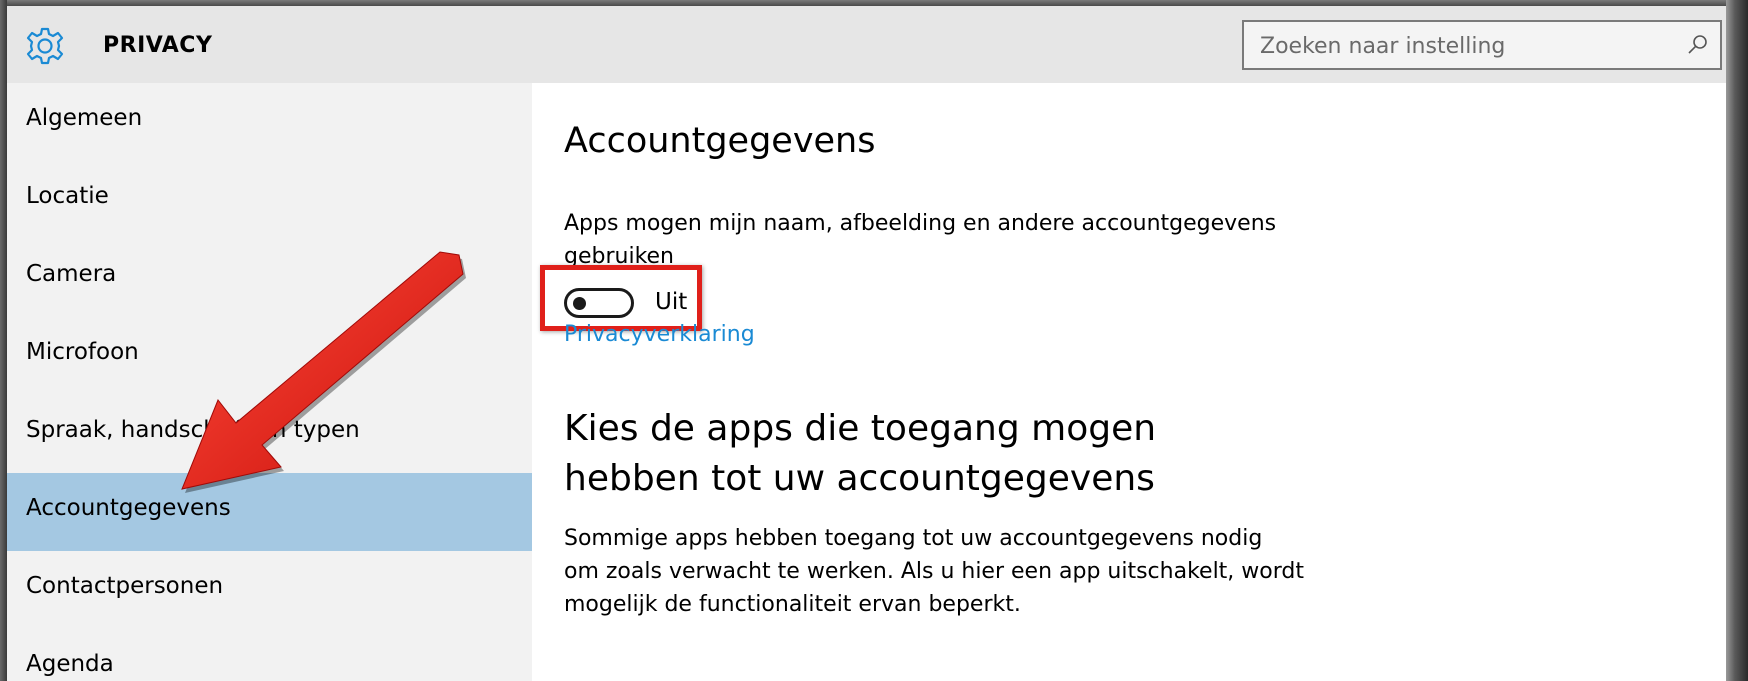  Describe the element at coordinates (269, 590) in the screenshot. I see `sidebar-item-contactpersonen: Contactpersonen` at that location.